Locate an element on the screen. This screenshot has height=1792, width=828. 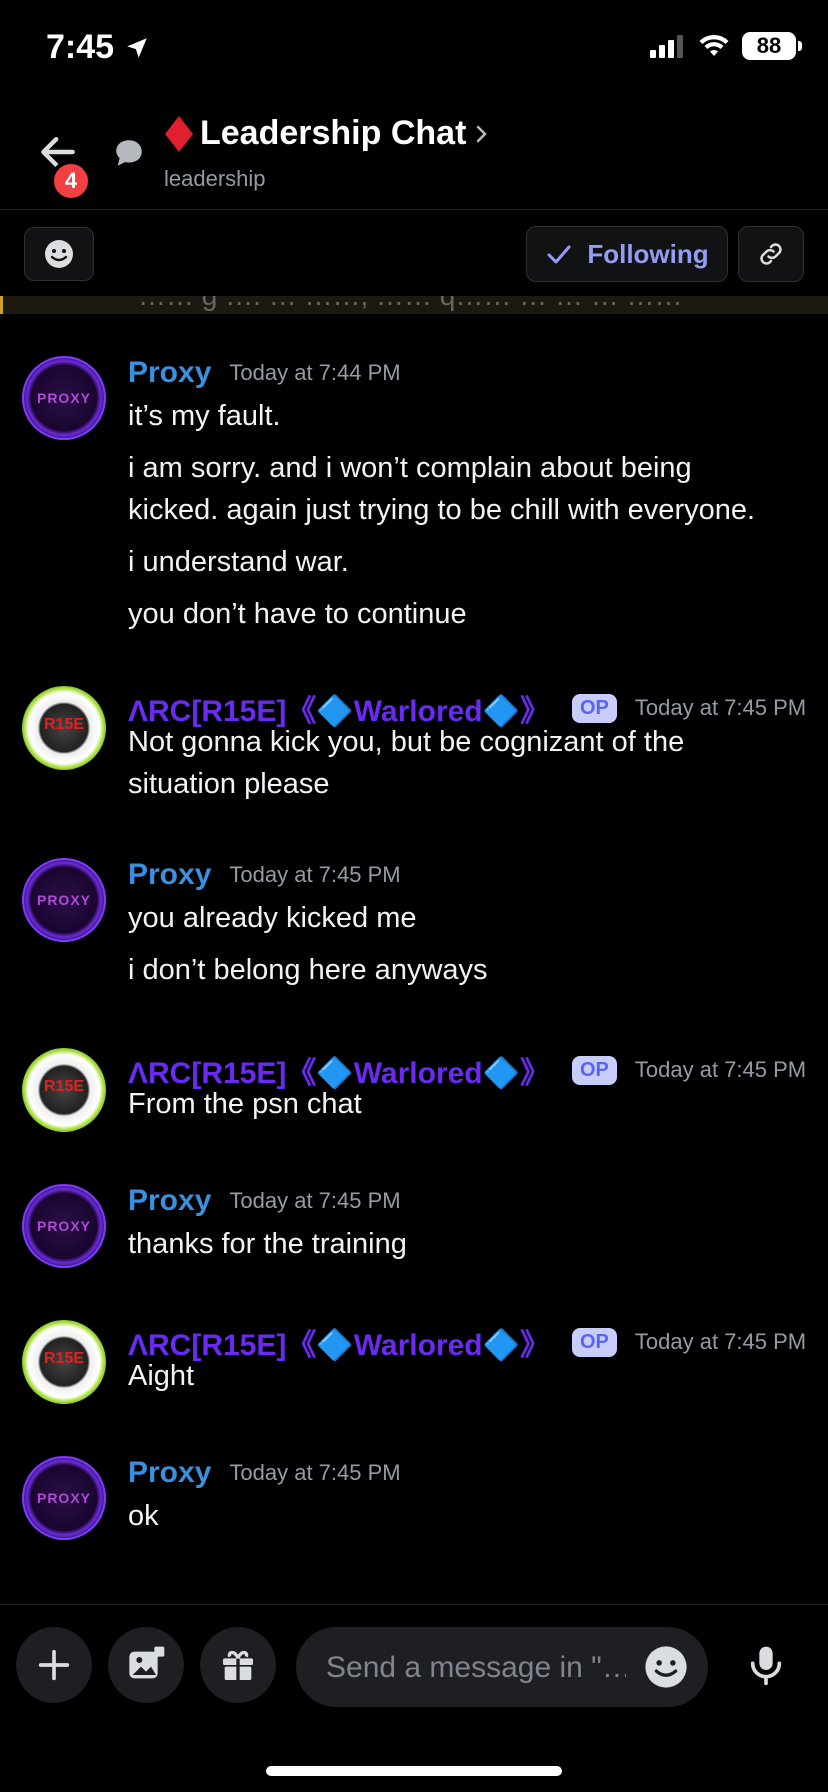
copy-link-button is located at coordinates (771, 254).